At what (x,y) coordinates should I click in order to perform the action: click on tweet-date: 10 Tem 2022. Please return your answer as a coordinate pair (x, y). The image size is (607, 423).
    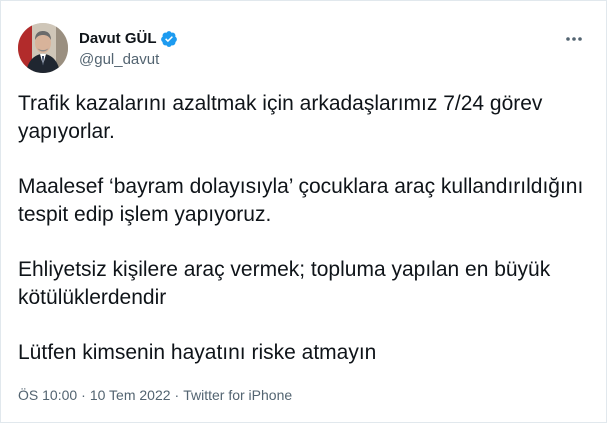
    Looking at the image, I should click on (130, 395).